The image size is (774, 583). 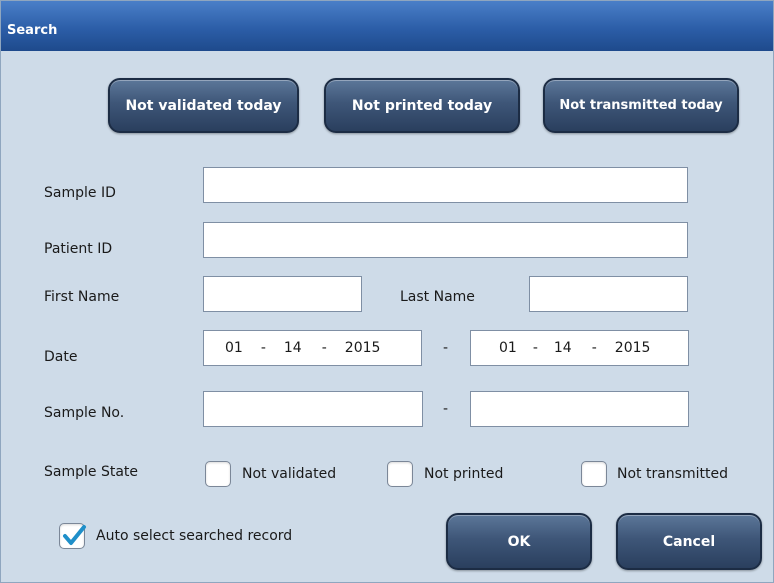 I want to click on date-to-year: 2015, so click(x=633, y=348).